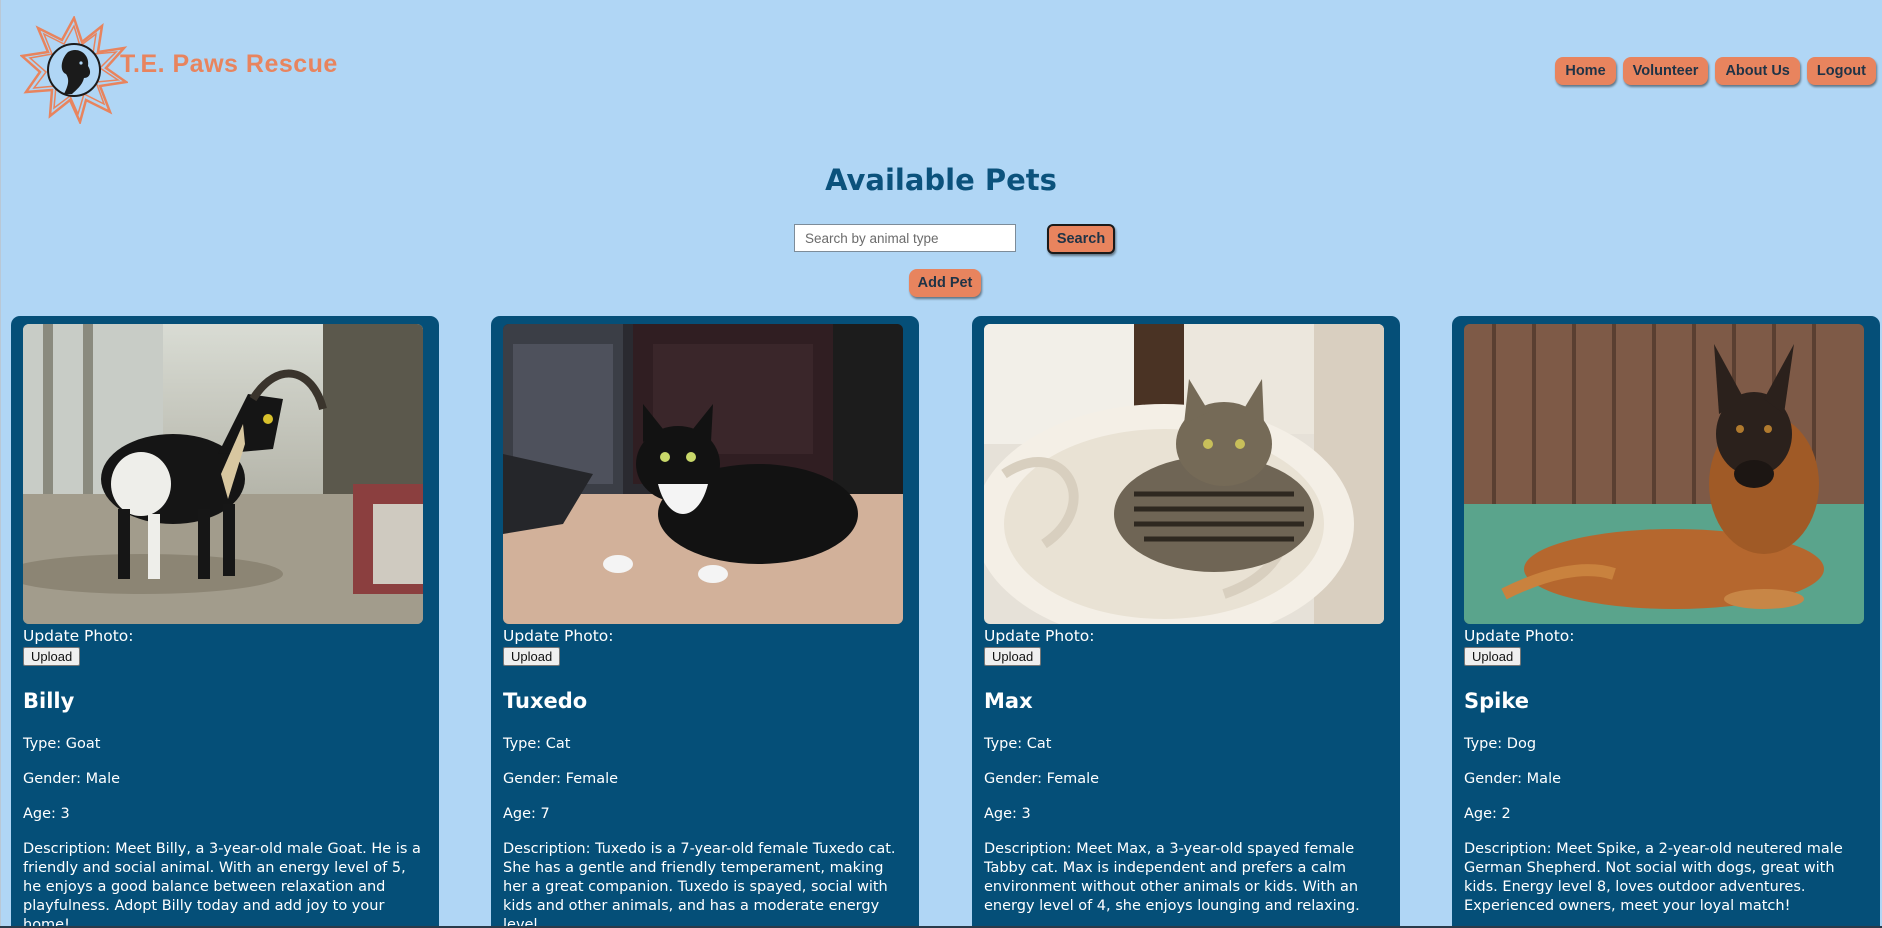 The image size is (1882, 928). What do you see at coordinates (545, 701) in the screenshot?
I see `pet-name: Tuxedo` at bounding box center [545, 701].